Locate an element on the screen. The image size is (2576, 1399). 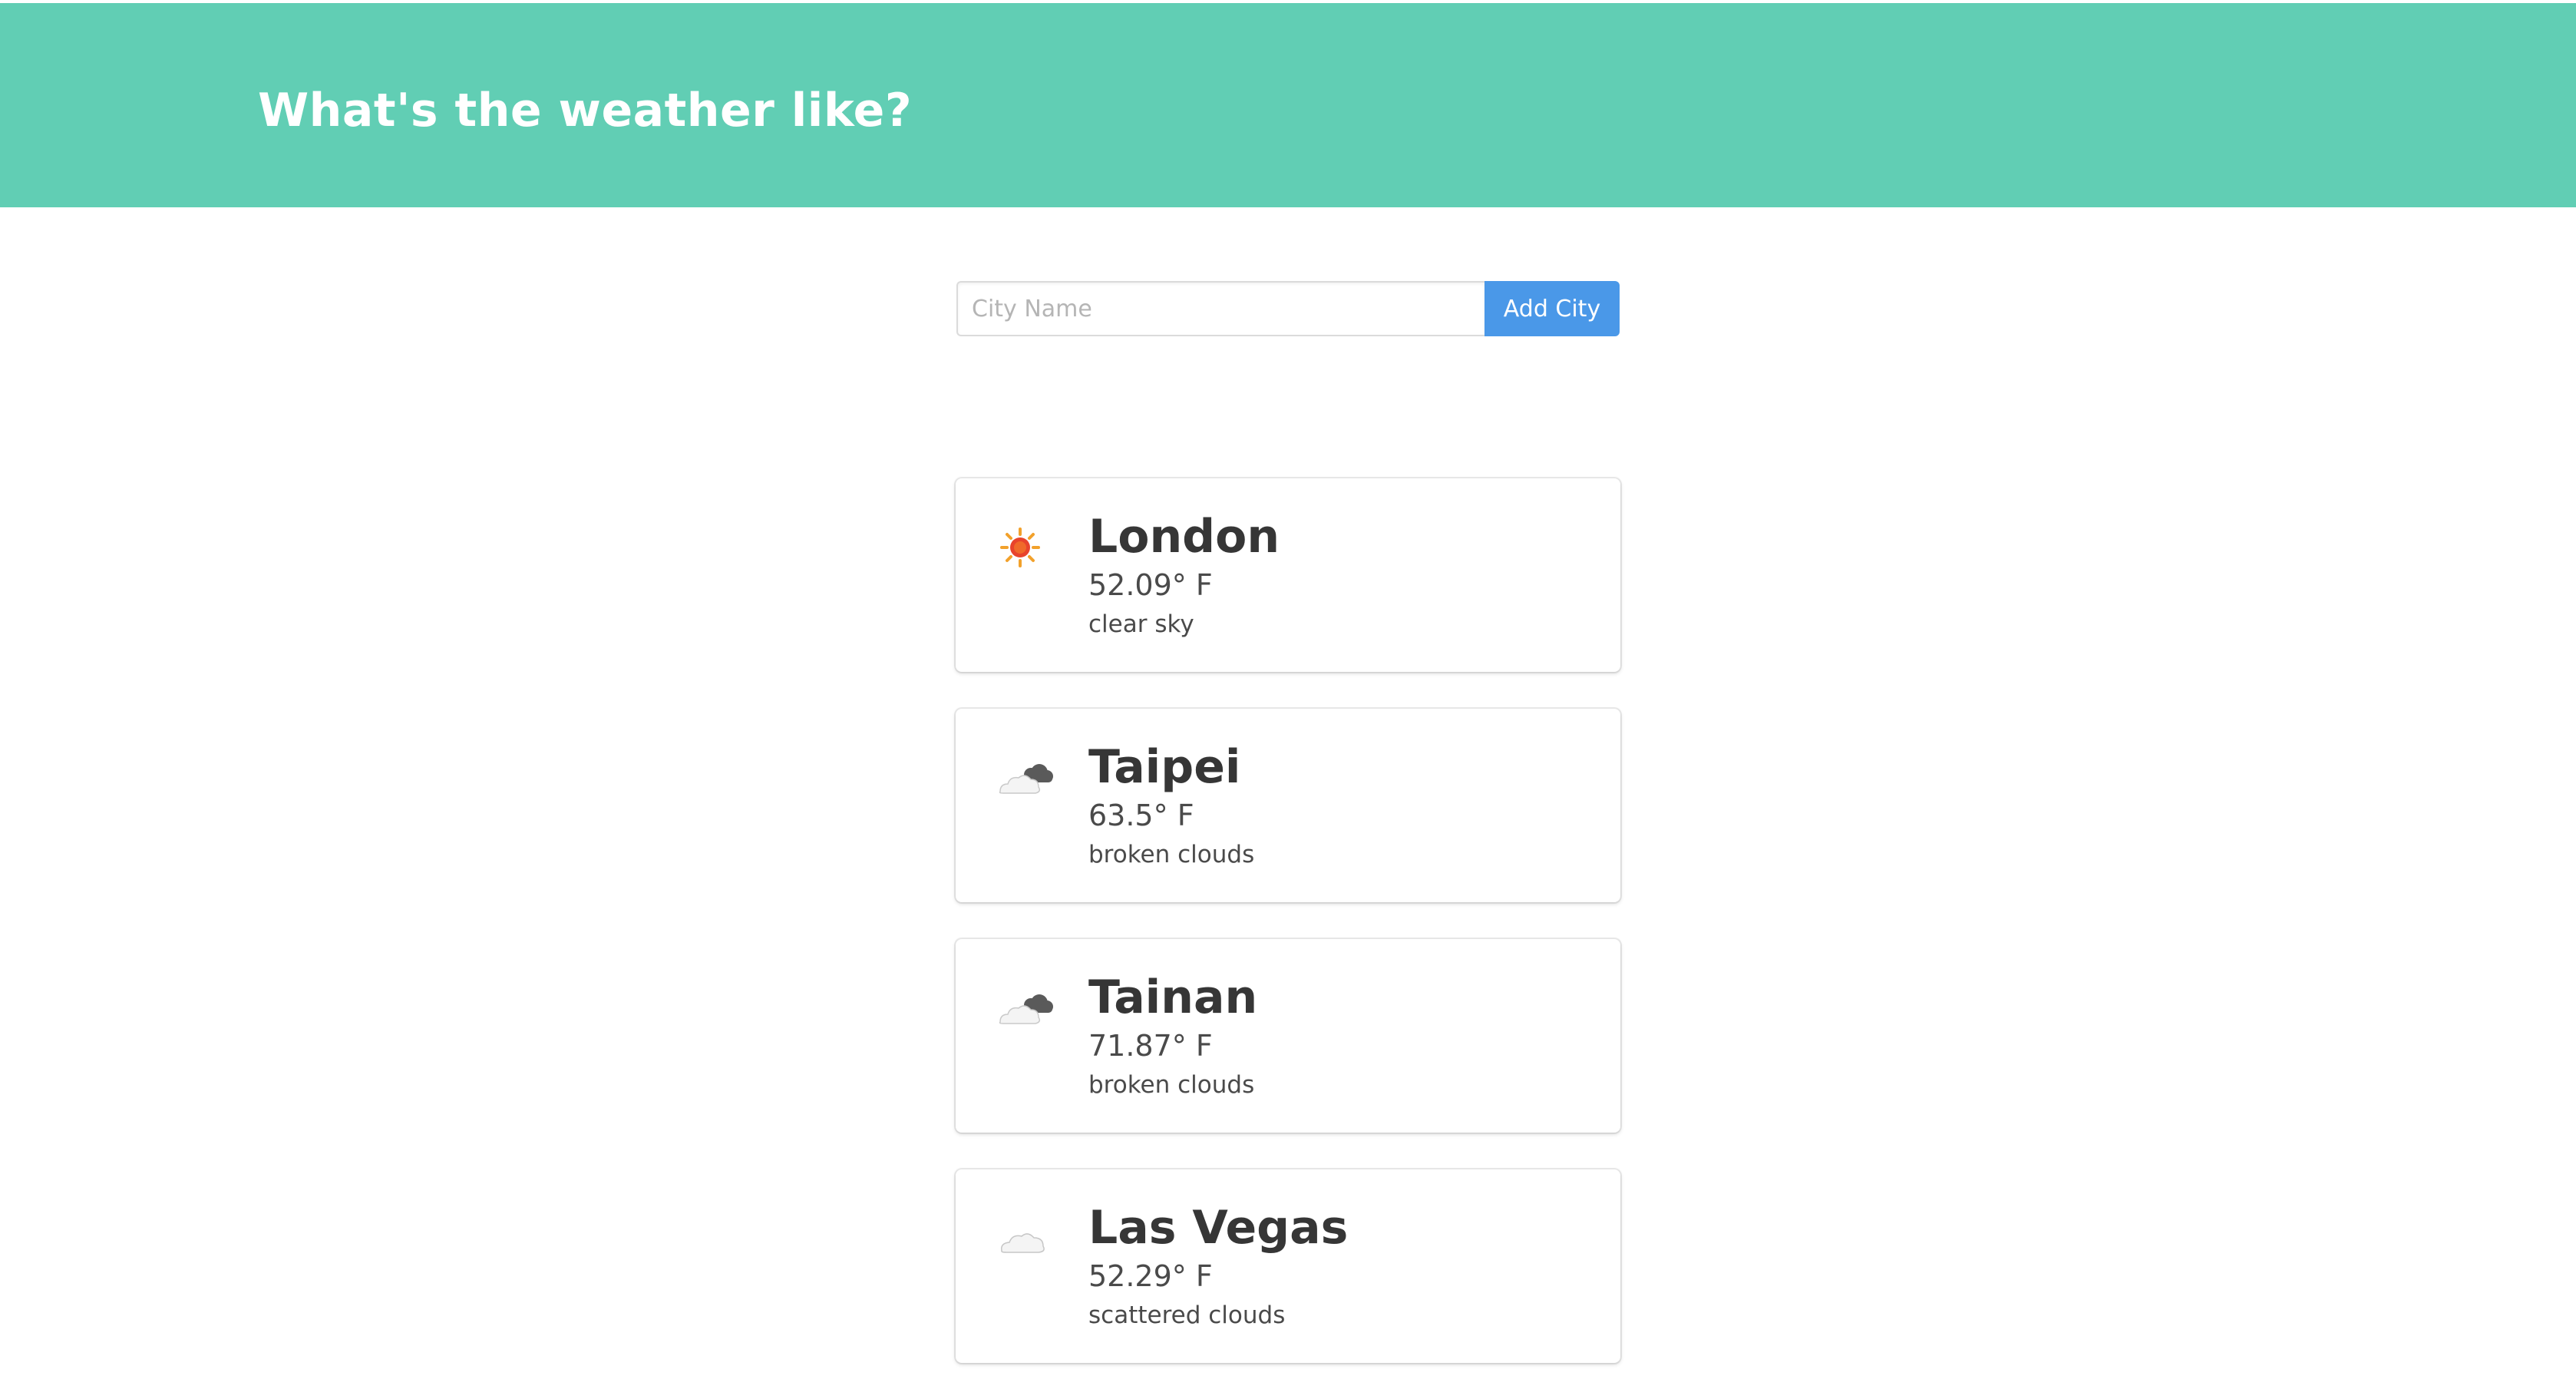
add-city-form: Add City is located at coordinates (1288, 308).